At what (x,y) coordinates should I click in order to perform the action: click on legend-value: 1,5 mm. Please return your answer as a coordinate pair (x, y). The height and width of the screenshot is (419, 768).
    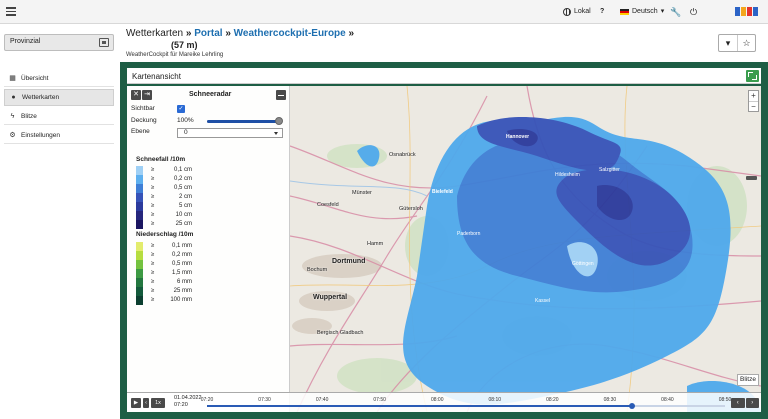
    Looking at the image, I should click on (181, 273).